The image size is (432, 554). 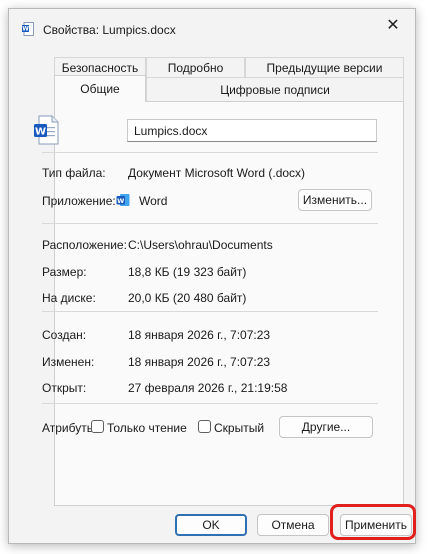 What do you see at coordinates (64, 335) in the screenshot?
I see `created-label: Создан:` at bounding box center [64, 335].